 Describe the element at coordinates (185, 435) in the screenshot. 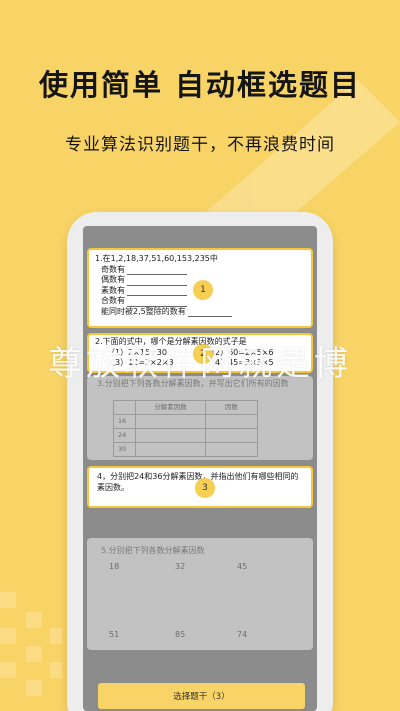

I see `table-row: 24` at that location.